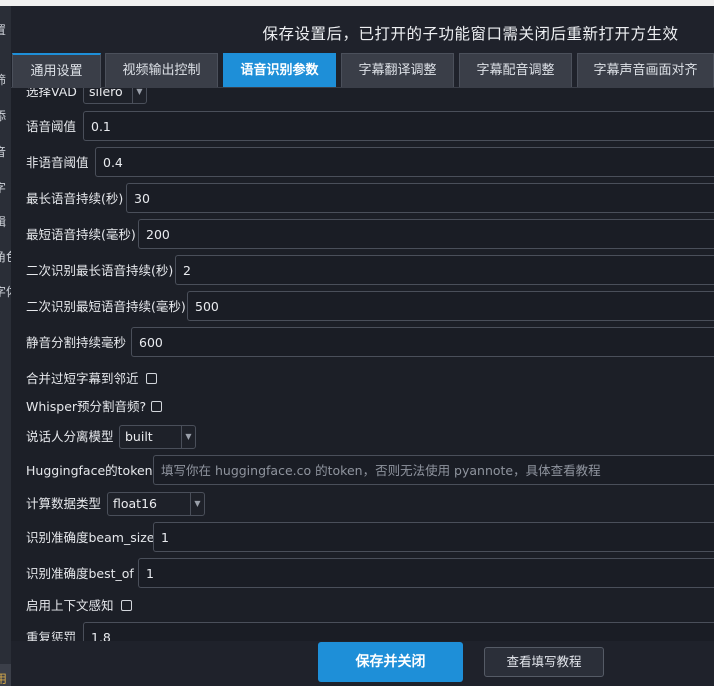  Describe the element at coordinates (100, 270) in the screenshot. I see `second-max-speech-label: 二次识别最长语音持续(秒)` at that location.